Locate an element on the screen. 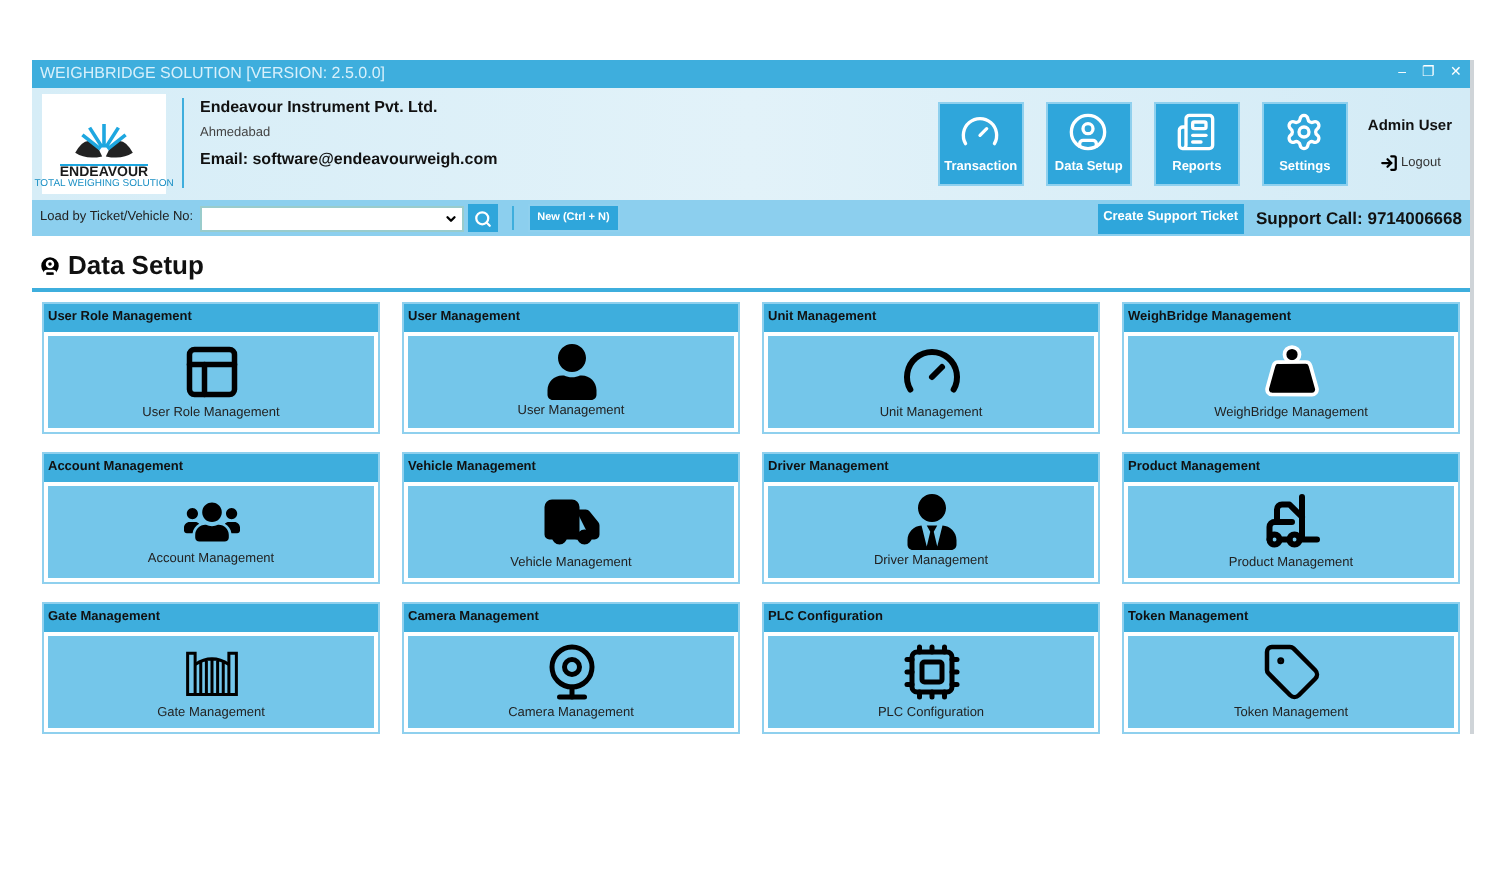 This screenshot has width=1500, height=870. window-title: WEIGHBRIDGE SOLUTION [VERSION: 2.5.0.0] is located at coordinates (212, 73).